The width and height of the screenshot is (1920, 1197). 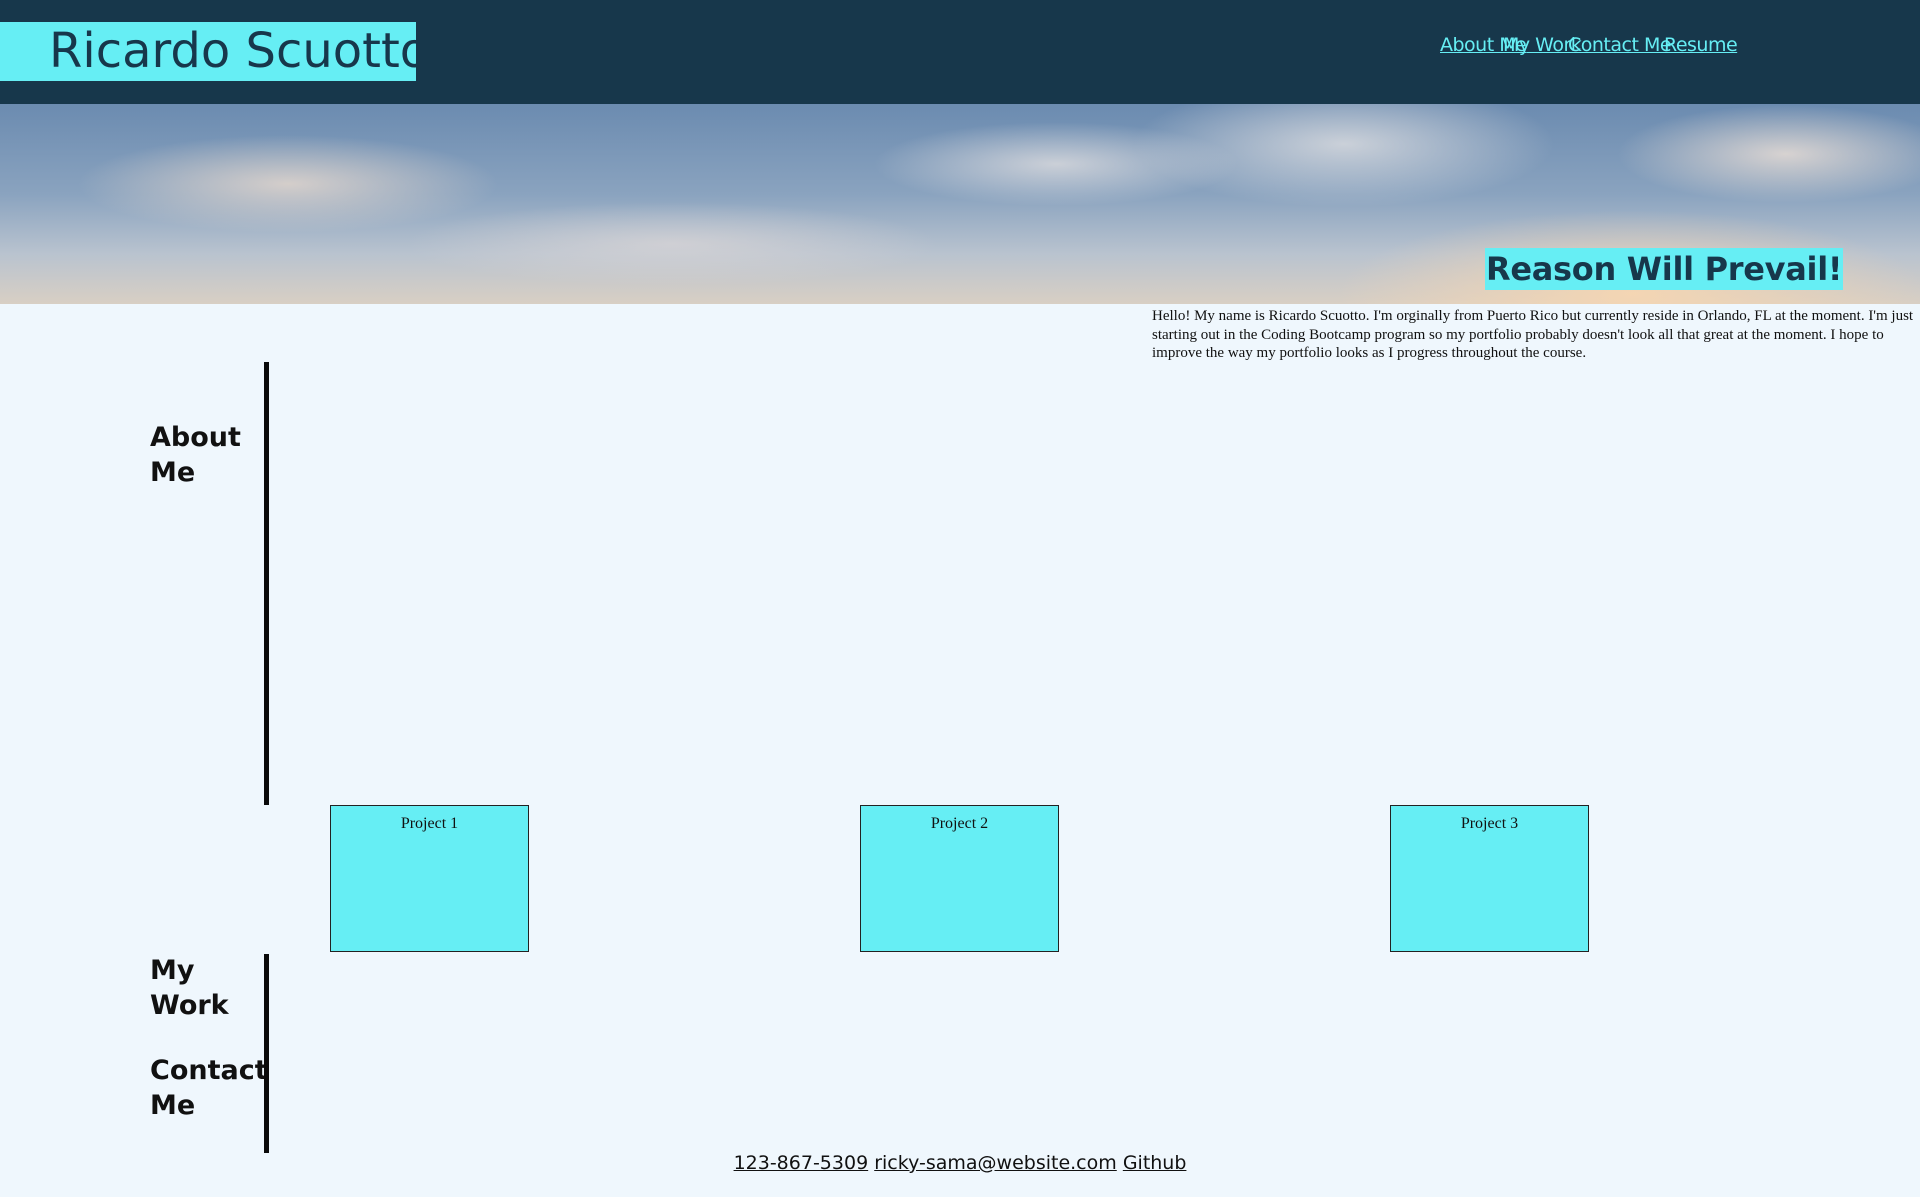 What do you see at coordinates (995, 1163) in the screenshot?
I see `footer-email-link: ricky-sama@website.com` at bounding box center [995, 1163].